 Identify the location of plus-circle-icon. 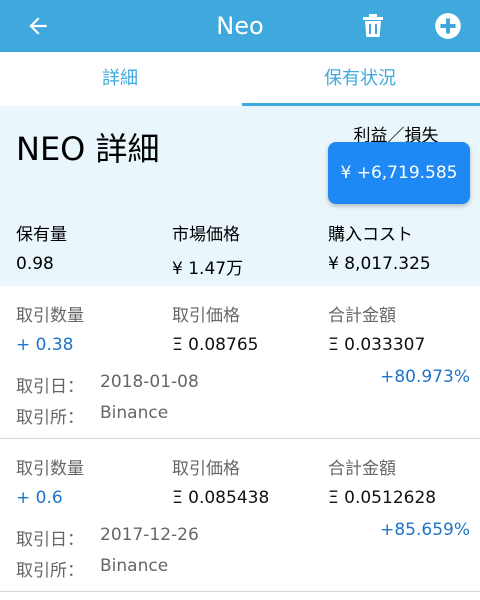
(448, 26).